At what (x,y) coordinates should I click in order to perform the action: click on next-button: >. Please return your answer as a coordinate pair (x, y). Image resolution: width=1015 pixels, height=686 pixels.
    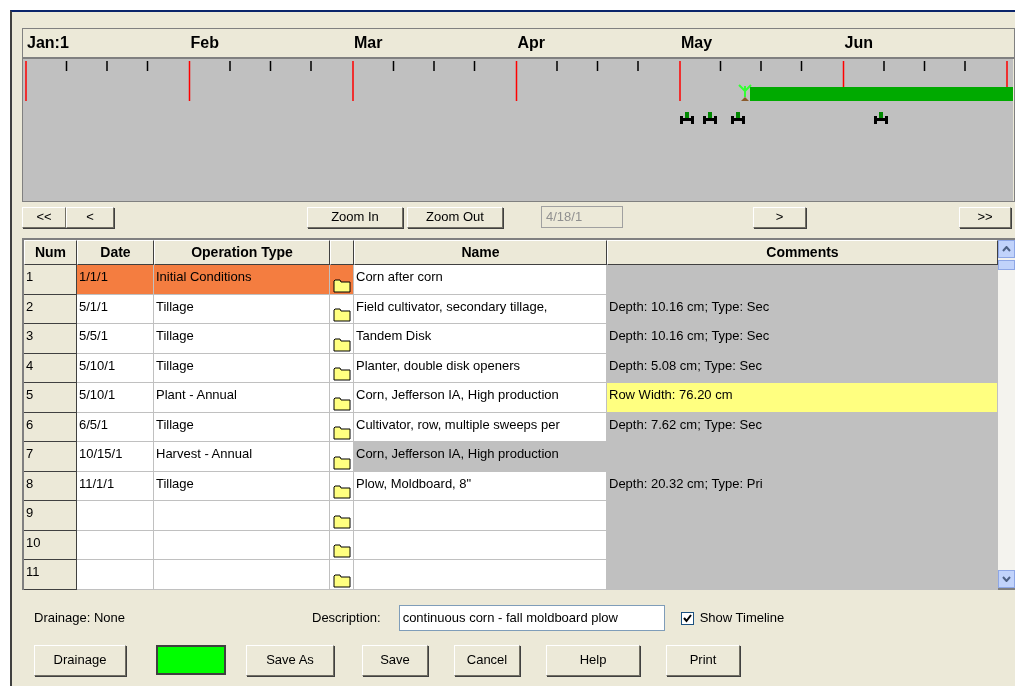
    Looking at the image, I should click on (779, 217).